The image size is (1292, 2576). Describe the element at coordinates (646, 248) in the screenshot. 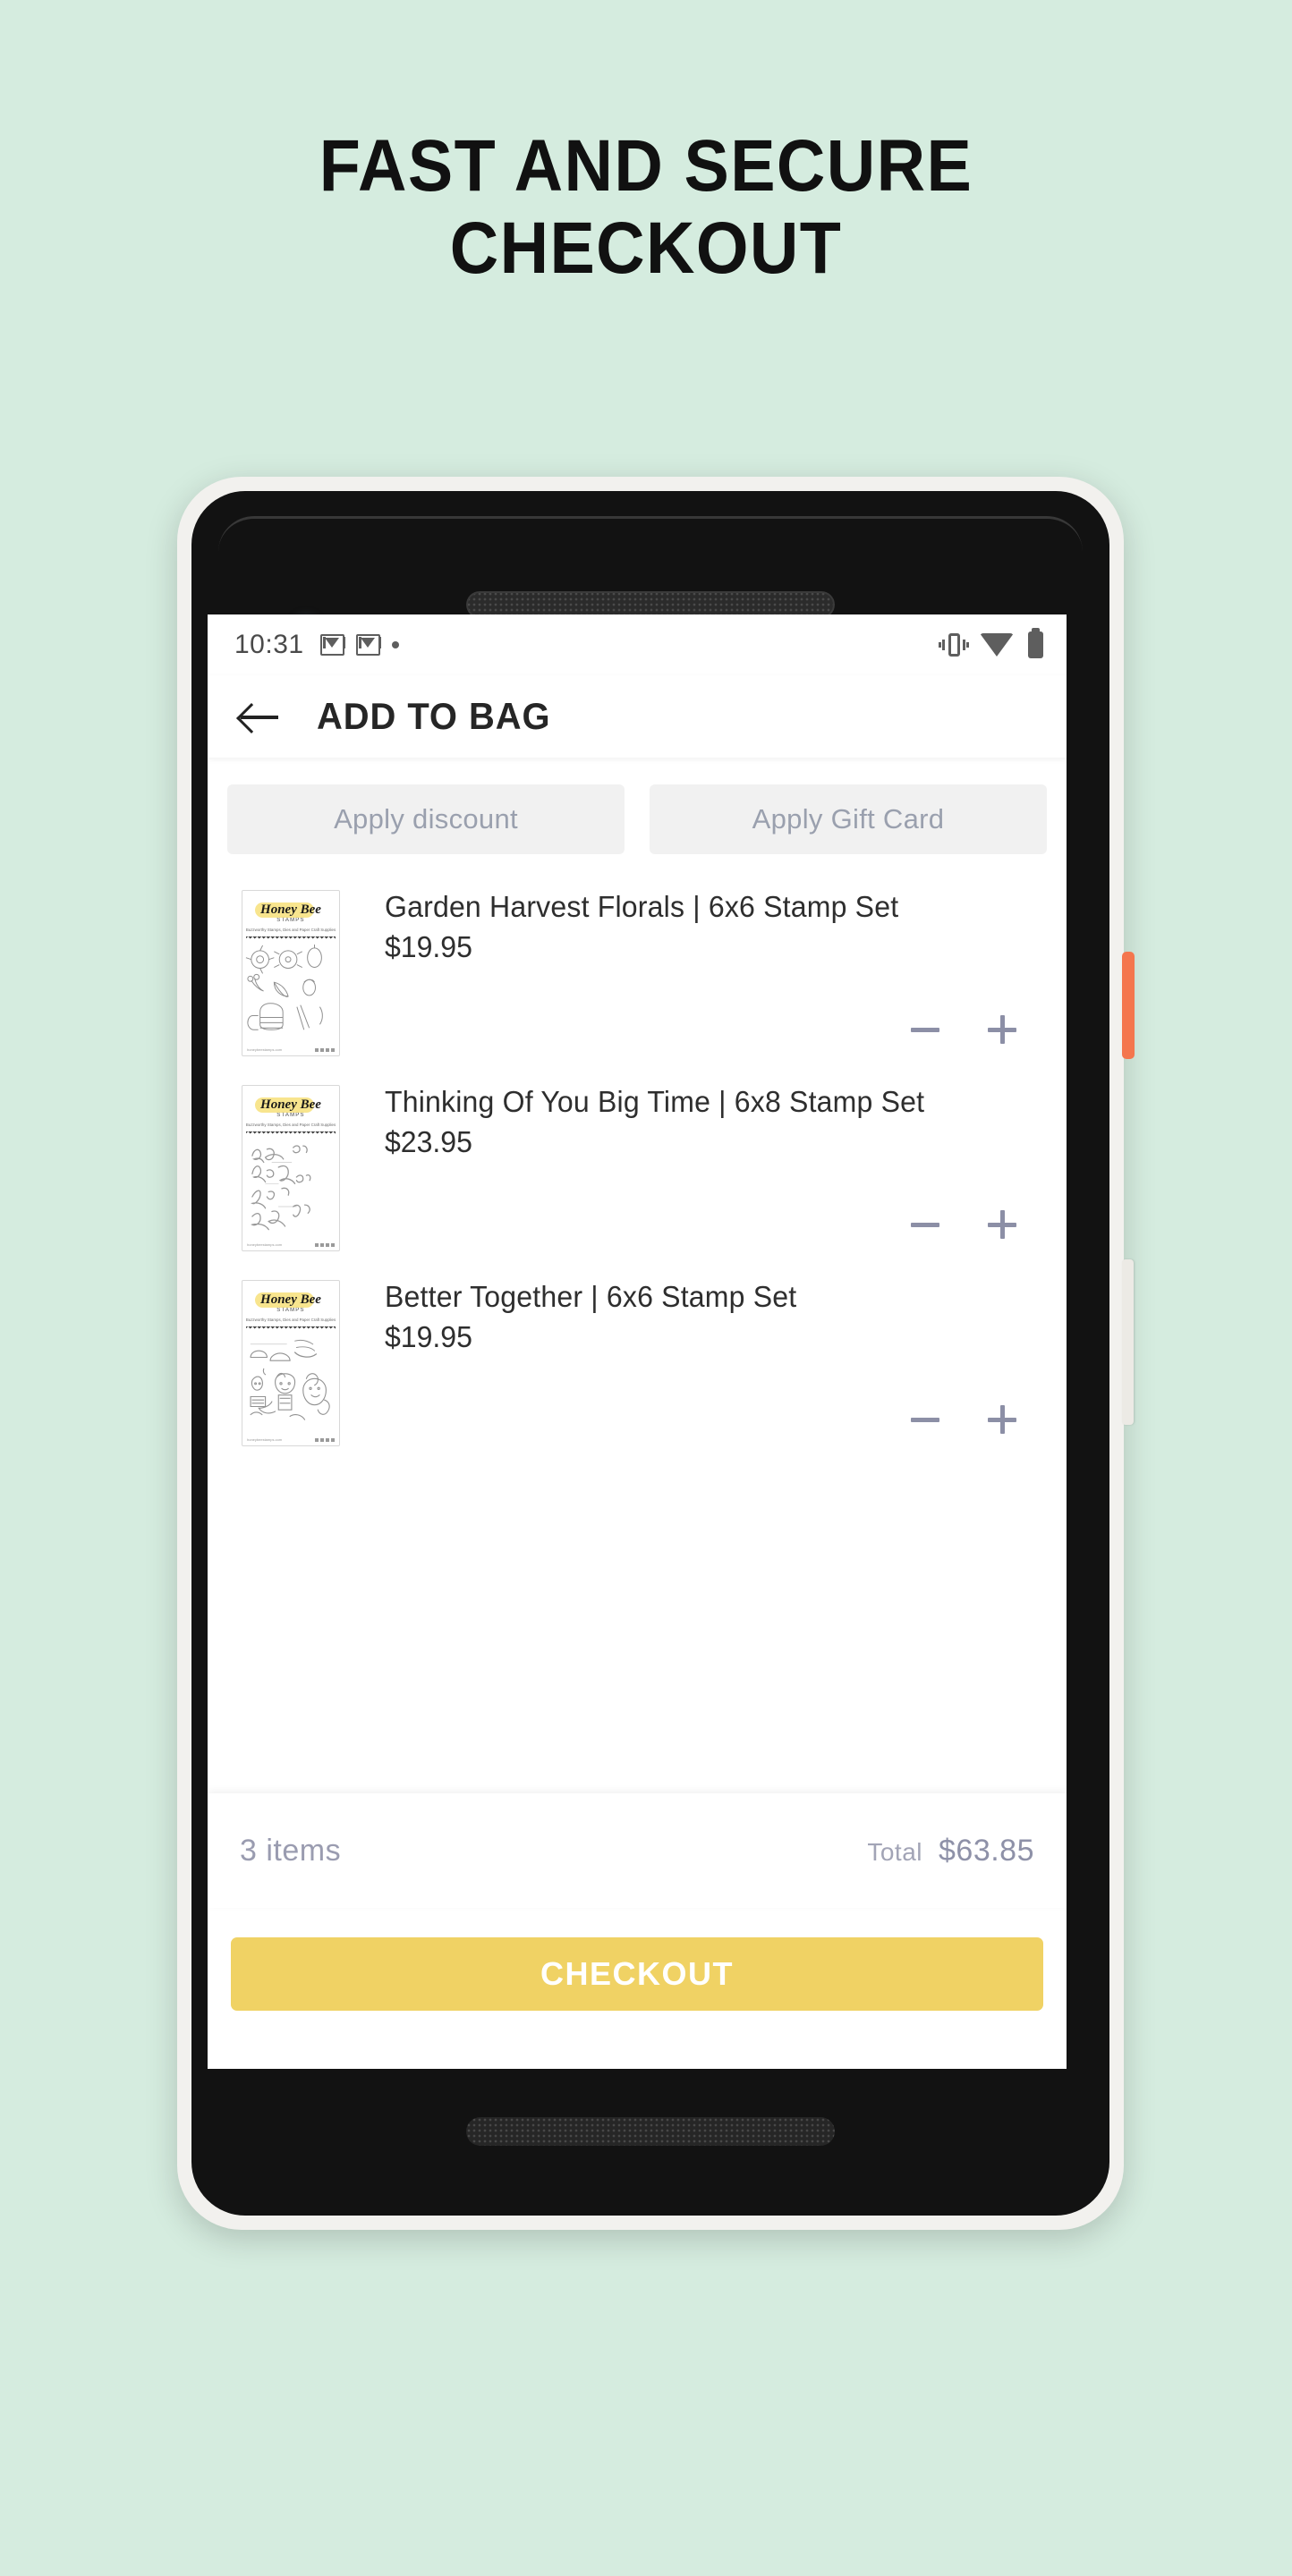

I see `headline-line-2: CHECKOUT` at that location.